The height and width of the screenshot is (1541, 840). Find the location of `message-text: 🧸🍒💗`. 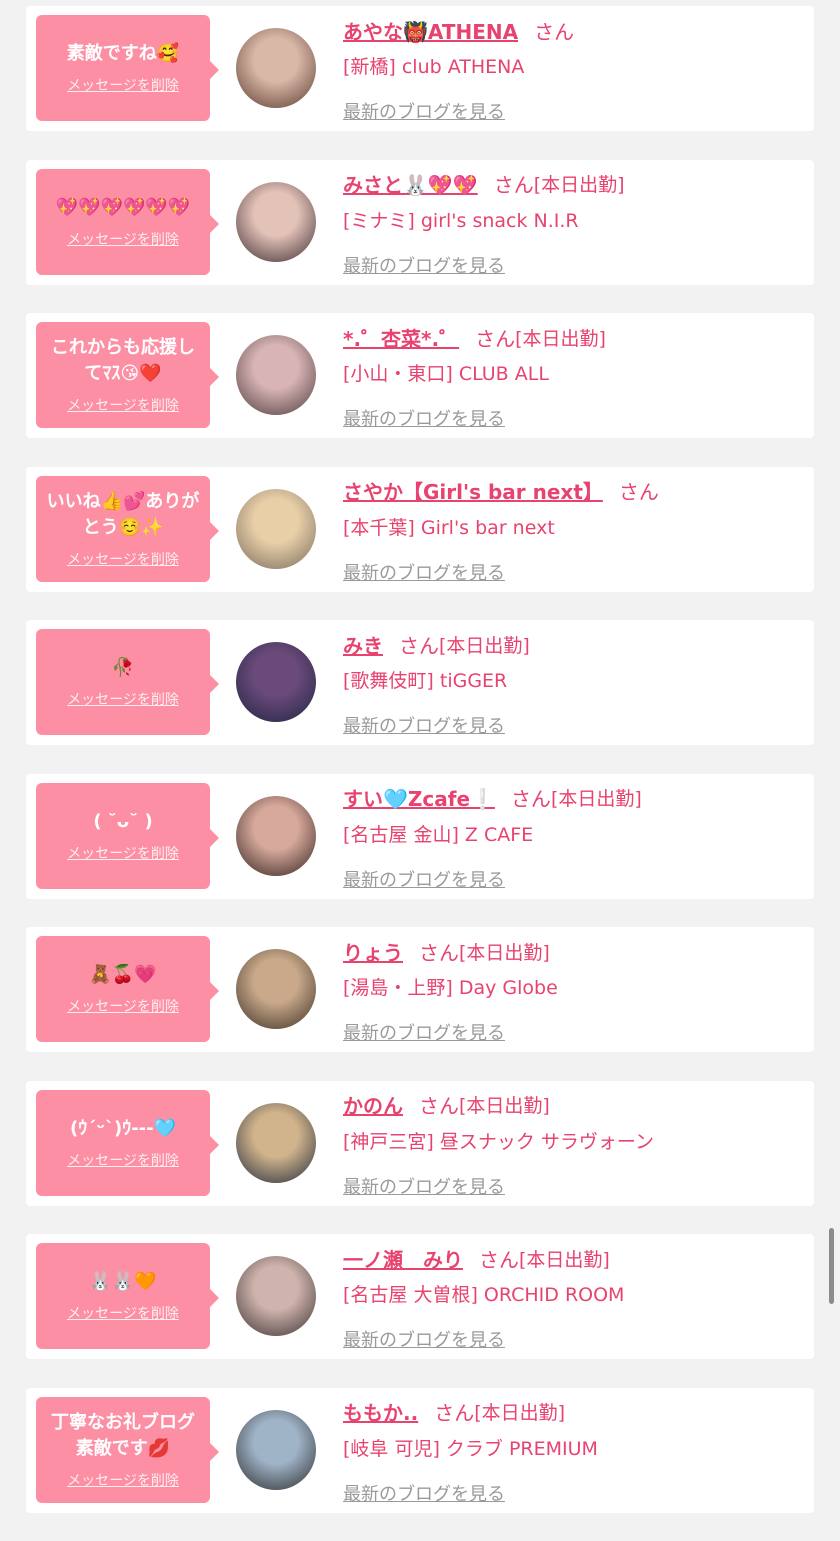

message-text: 🧸🍒💗 is located at coordinates (123, 974).